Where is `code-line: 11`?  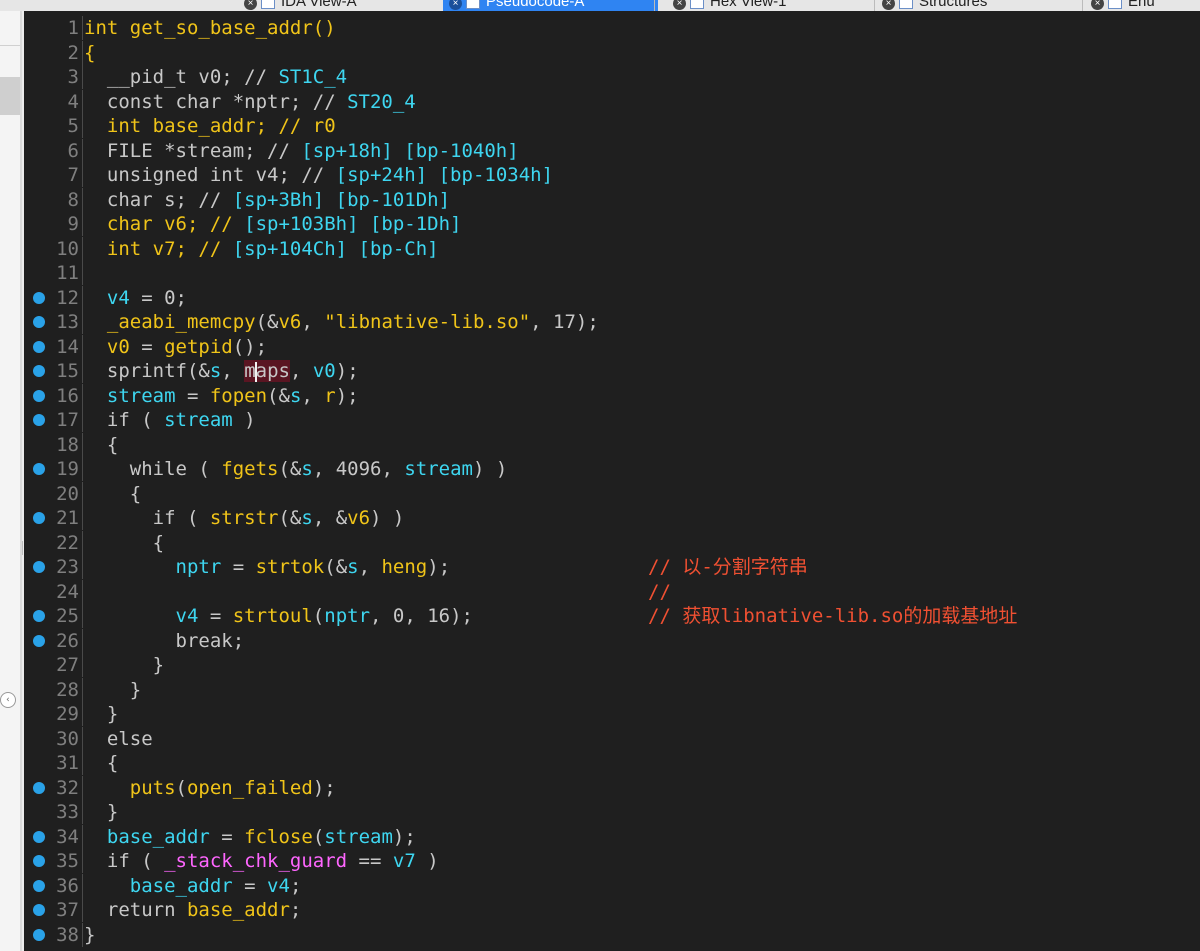 code-line: 11 is located at coordinates (612, 273).